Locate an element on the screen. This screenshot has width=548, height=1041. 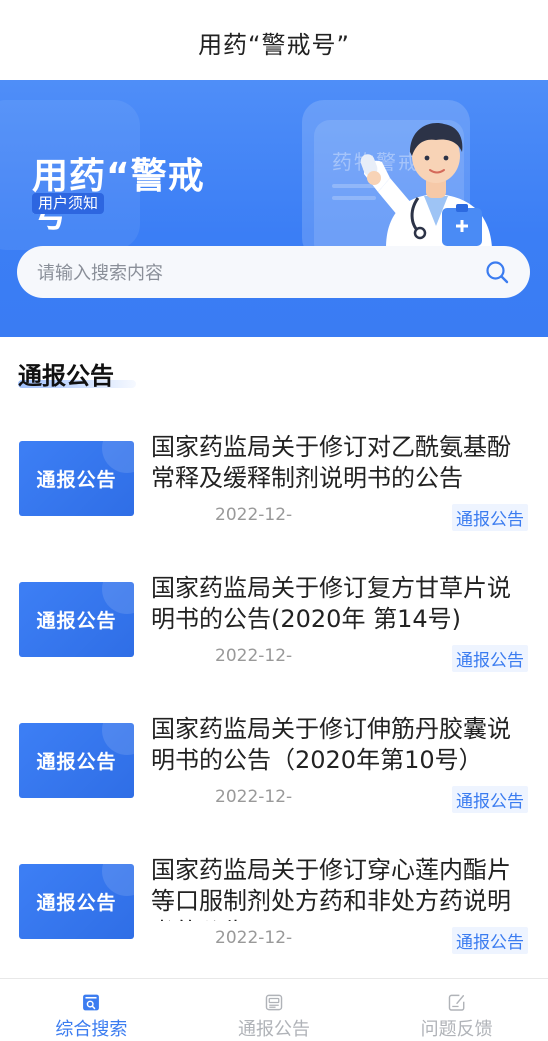
tab-label: 综合搜索 is located at coordinates (91, 1029).